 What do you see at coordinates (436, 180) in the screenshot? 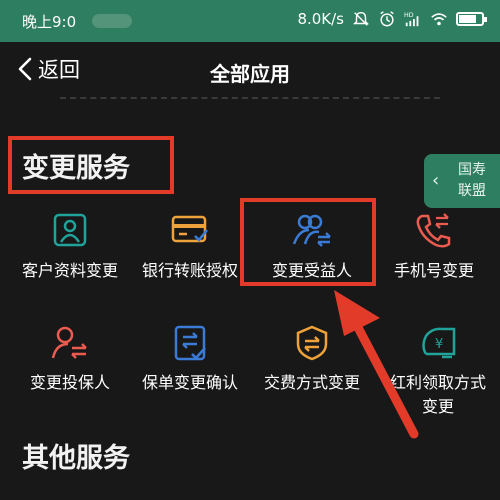
I see `chevron-left-icon: ‹` at bounding box center [436, 180].